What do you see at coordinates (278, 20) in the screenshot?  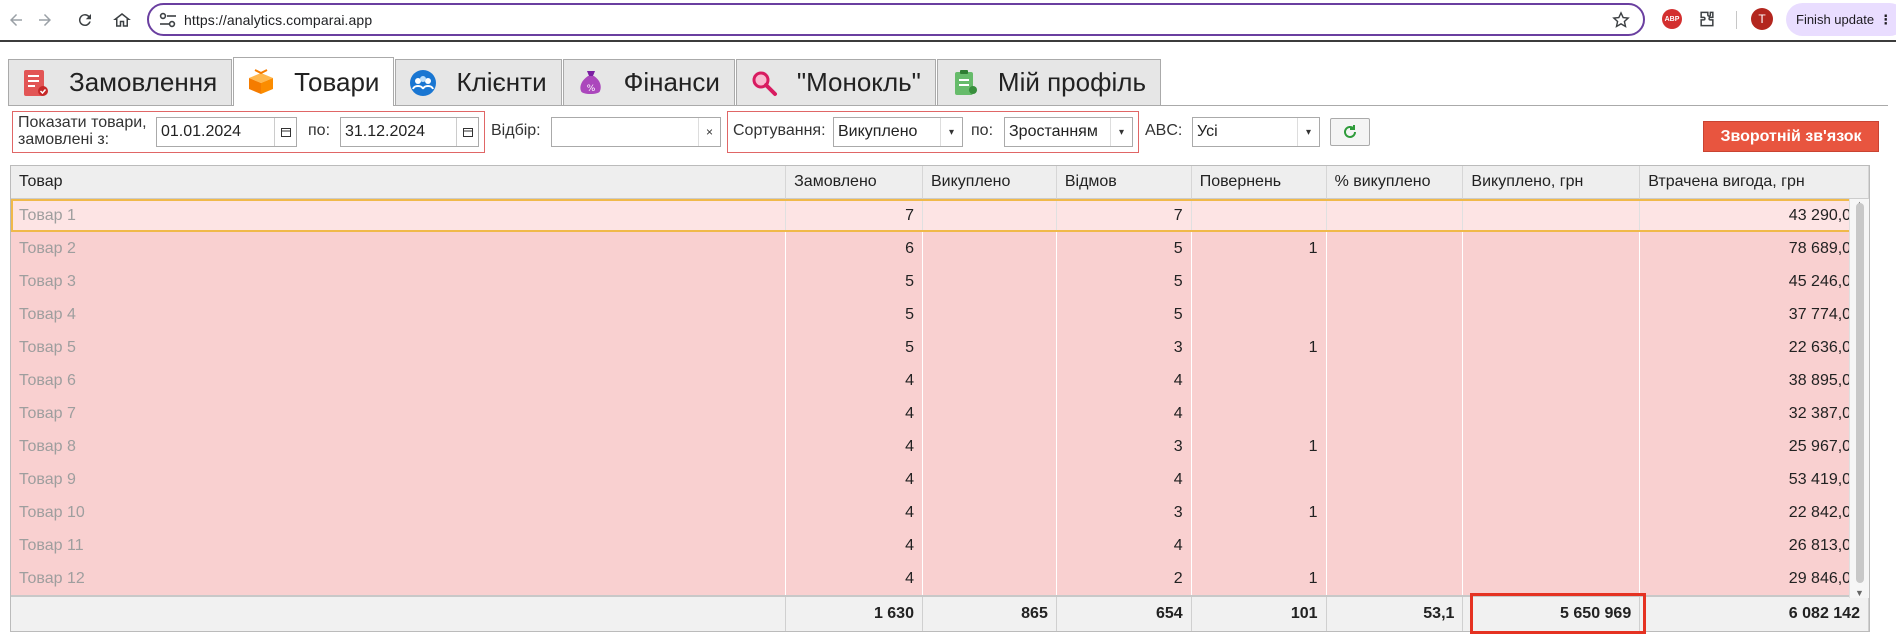 I see `url-text: https://analytics.comparai.app` at bounding box center [278, 20].